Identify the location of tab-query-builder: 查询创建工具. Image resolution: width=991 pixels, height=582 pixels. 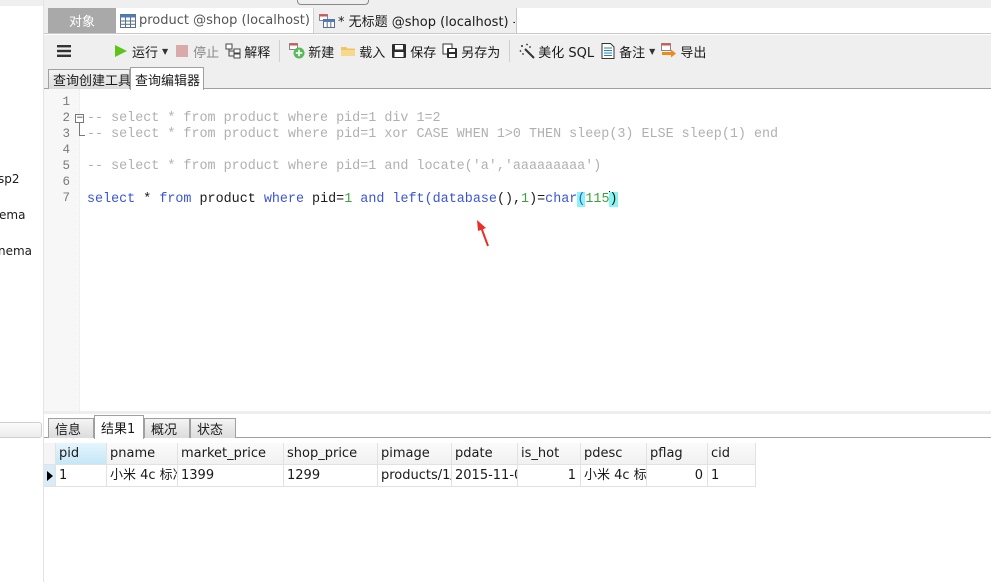
(89, 79).